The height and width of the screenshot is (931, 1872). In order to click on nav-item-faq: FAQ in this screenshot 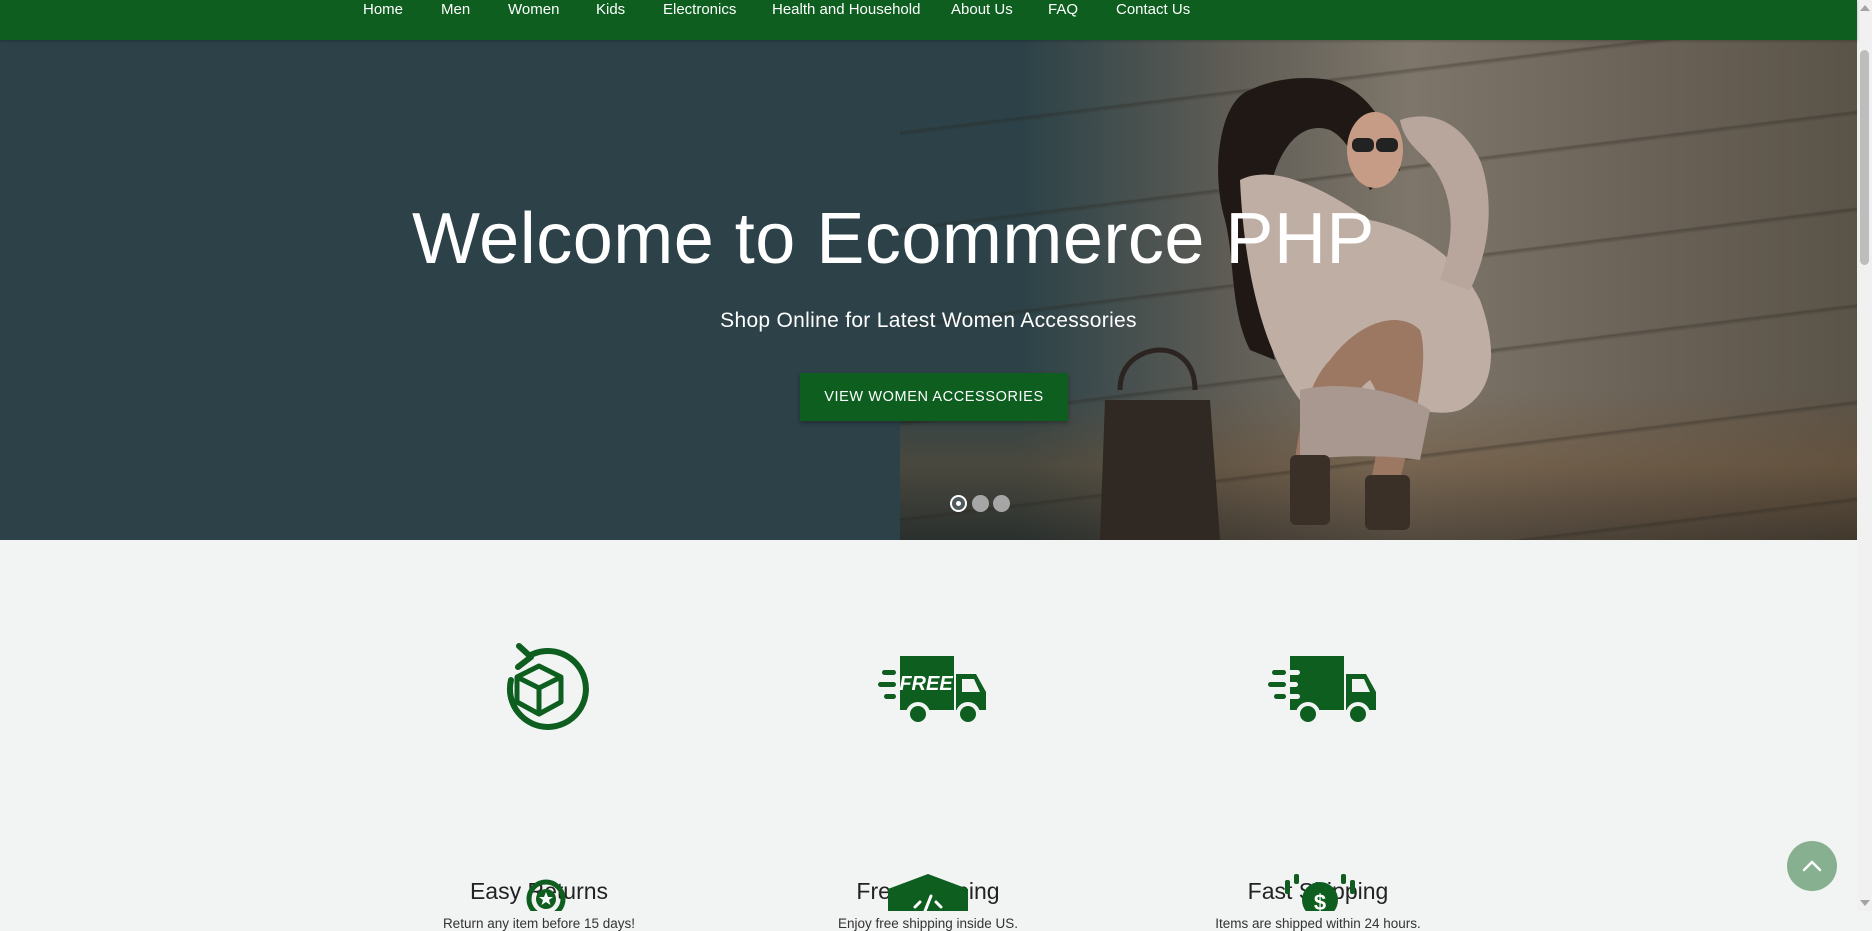, I will do `click(1063, 9)`.